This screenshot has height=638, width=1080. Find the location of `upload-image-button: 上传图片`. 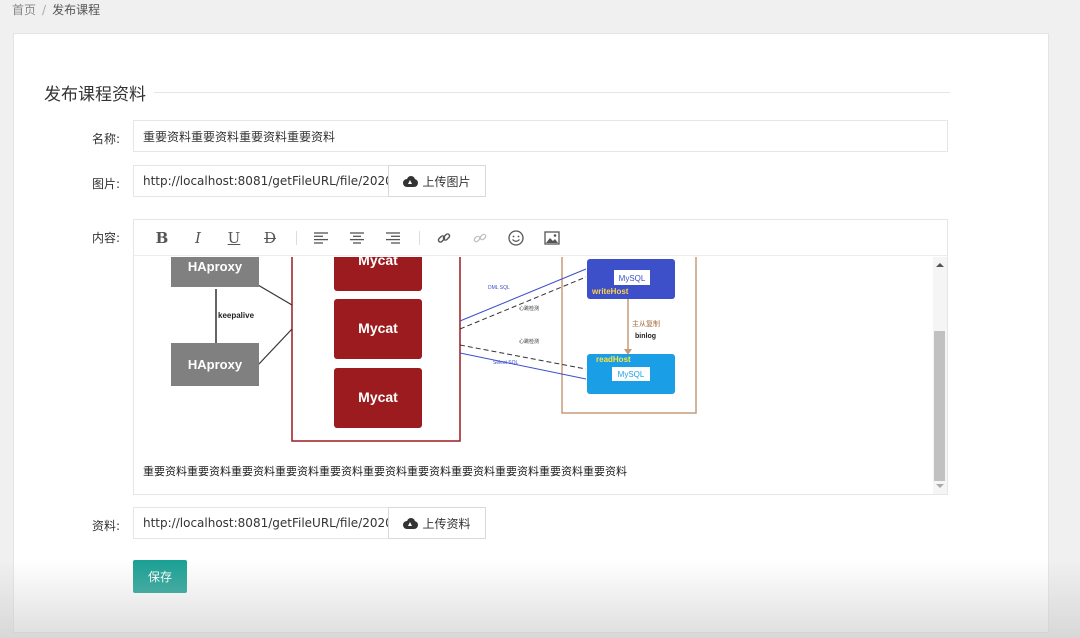

upload-image-button: 上传图片 is located at coordinates (437, 181).